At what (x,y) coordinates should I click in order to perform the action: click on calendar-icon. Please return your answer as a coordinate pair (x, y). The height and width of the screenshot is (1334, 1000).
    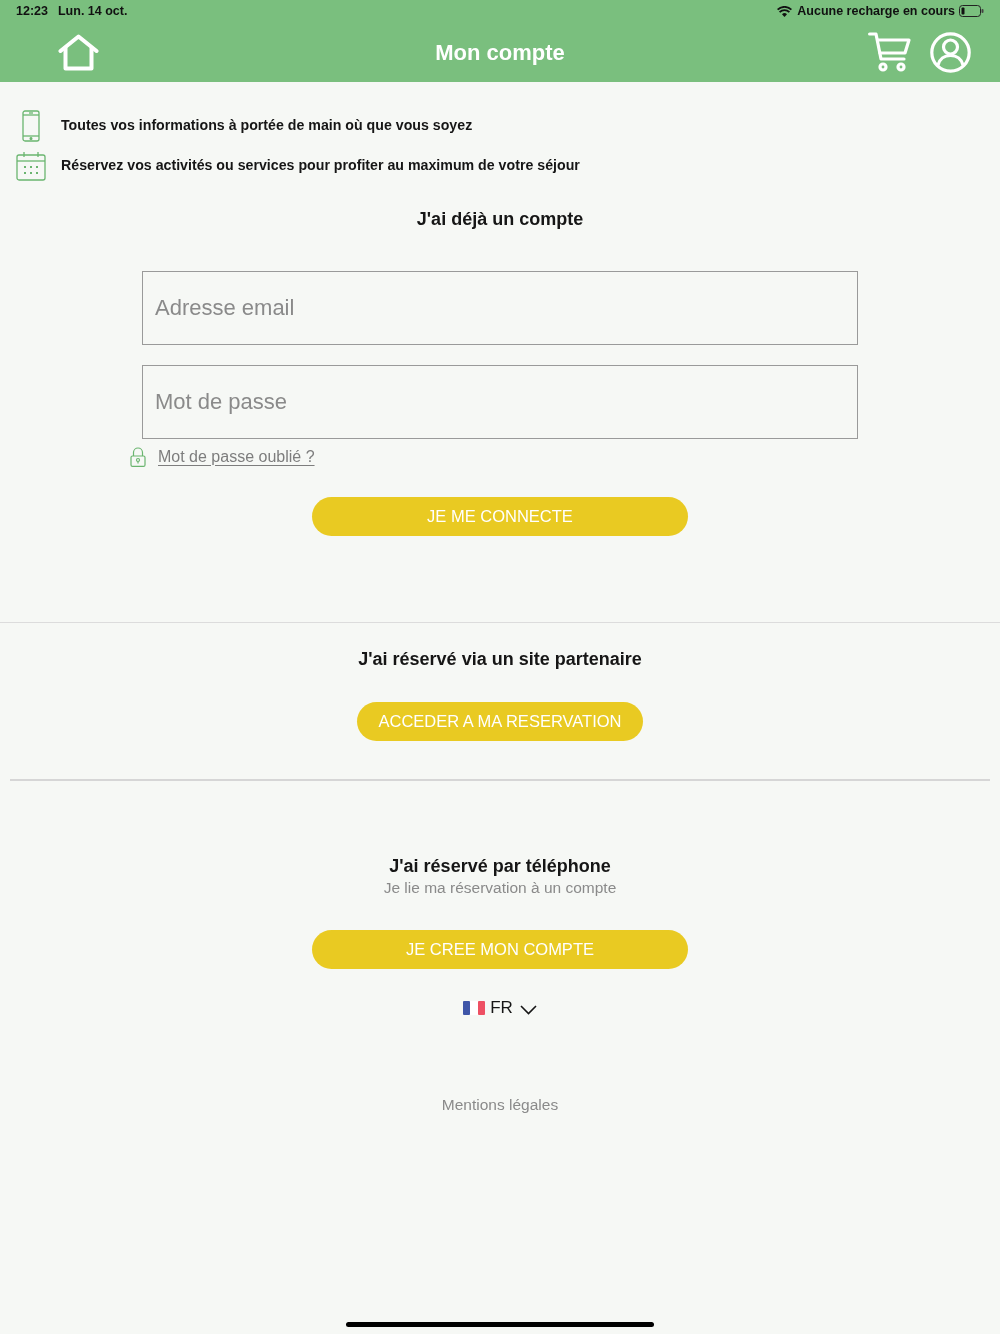
    Looking at the image, I should click on (31, 166).